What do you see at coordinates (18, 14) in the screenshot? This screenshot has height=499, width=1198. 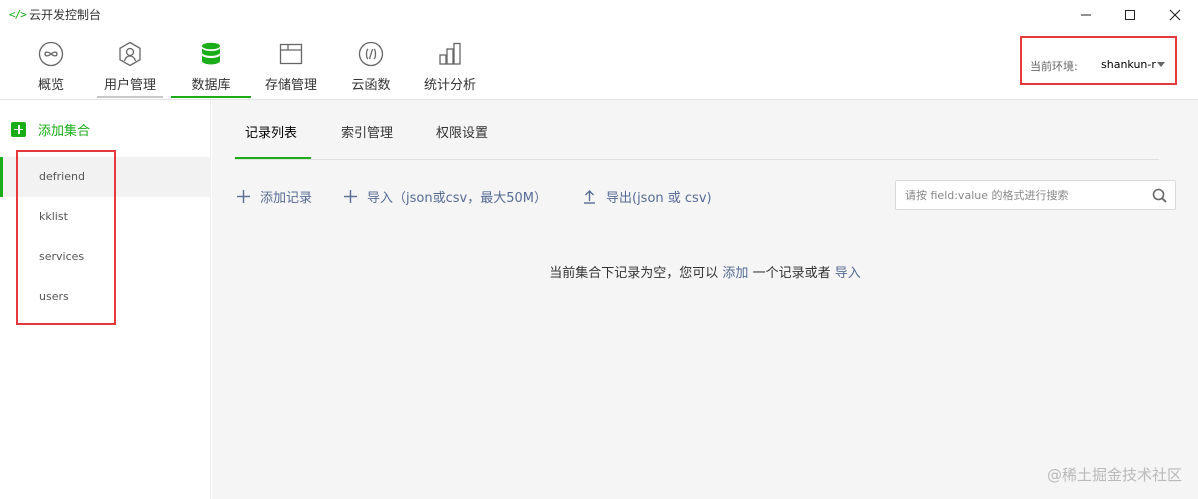 I see `app-code-icon: </>` at bounding box center [18, 14].